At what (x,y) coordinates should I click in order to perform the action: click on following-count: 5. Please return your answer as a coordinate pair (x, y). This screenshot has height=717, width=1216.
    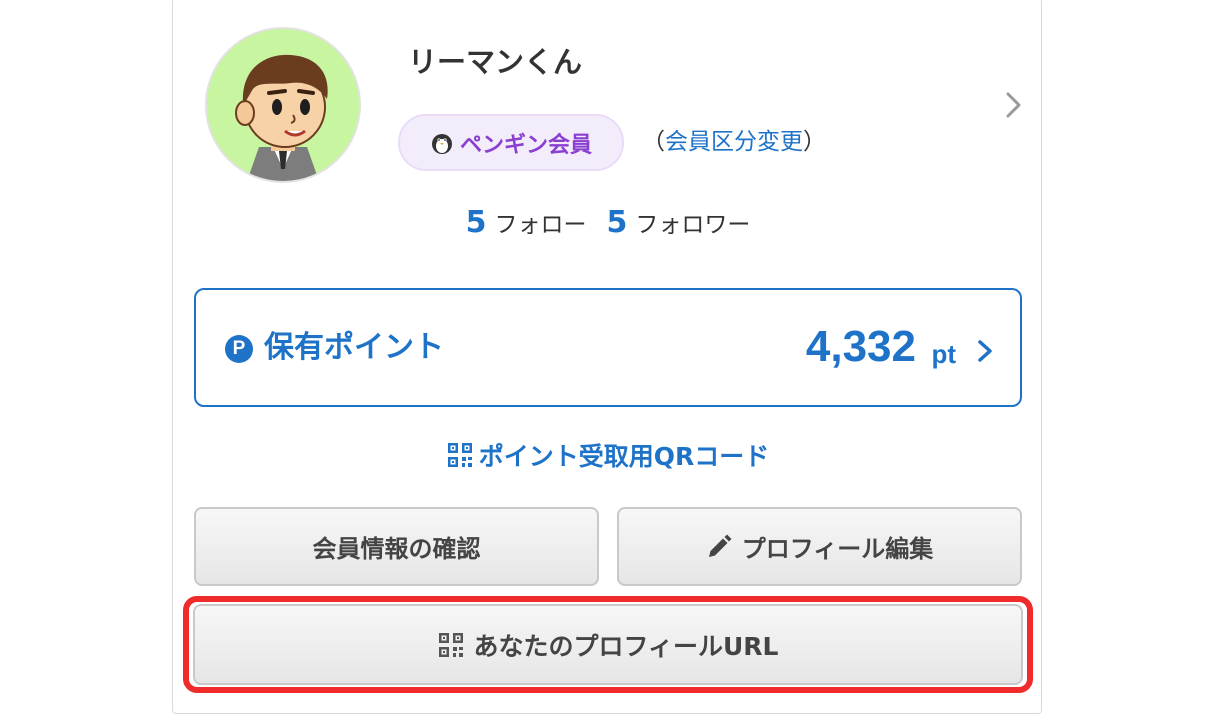
    Looking at the image, I should click on (476, 222).